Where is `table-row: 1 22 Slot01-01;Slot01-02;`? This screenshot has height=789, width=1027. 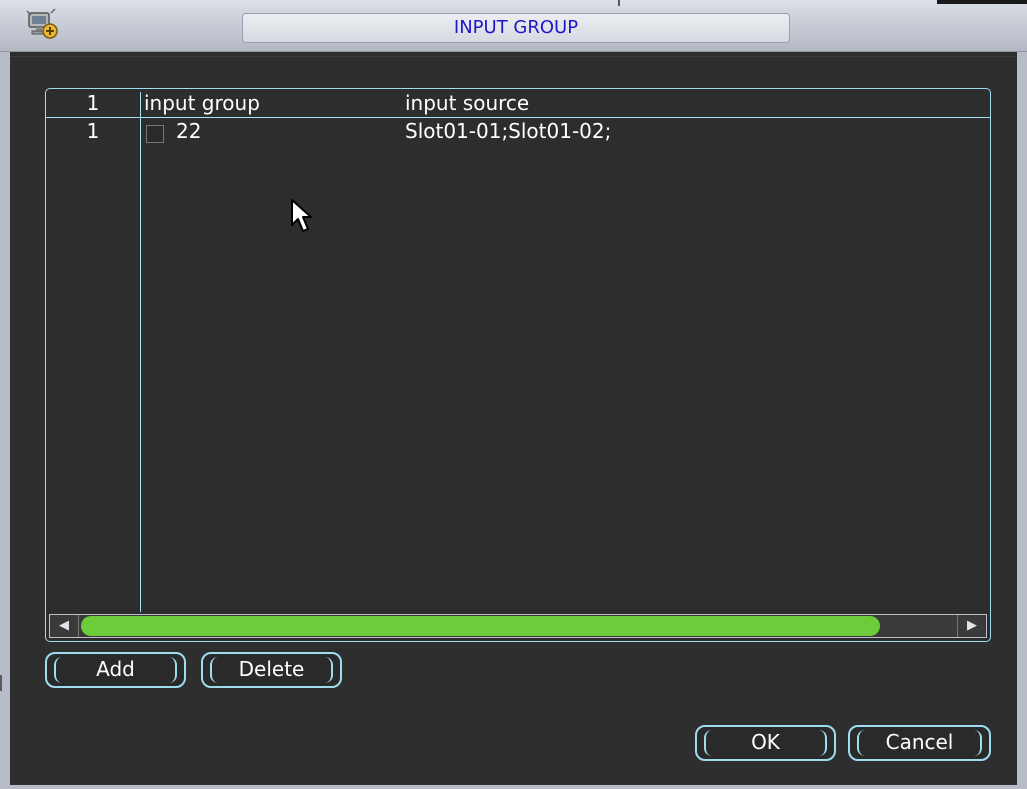 table-row: 1 22 Slot01-01;Slot01-02; is located at coordinates (518, 132).